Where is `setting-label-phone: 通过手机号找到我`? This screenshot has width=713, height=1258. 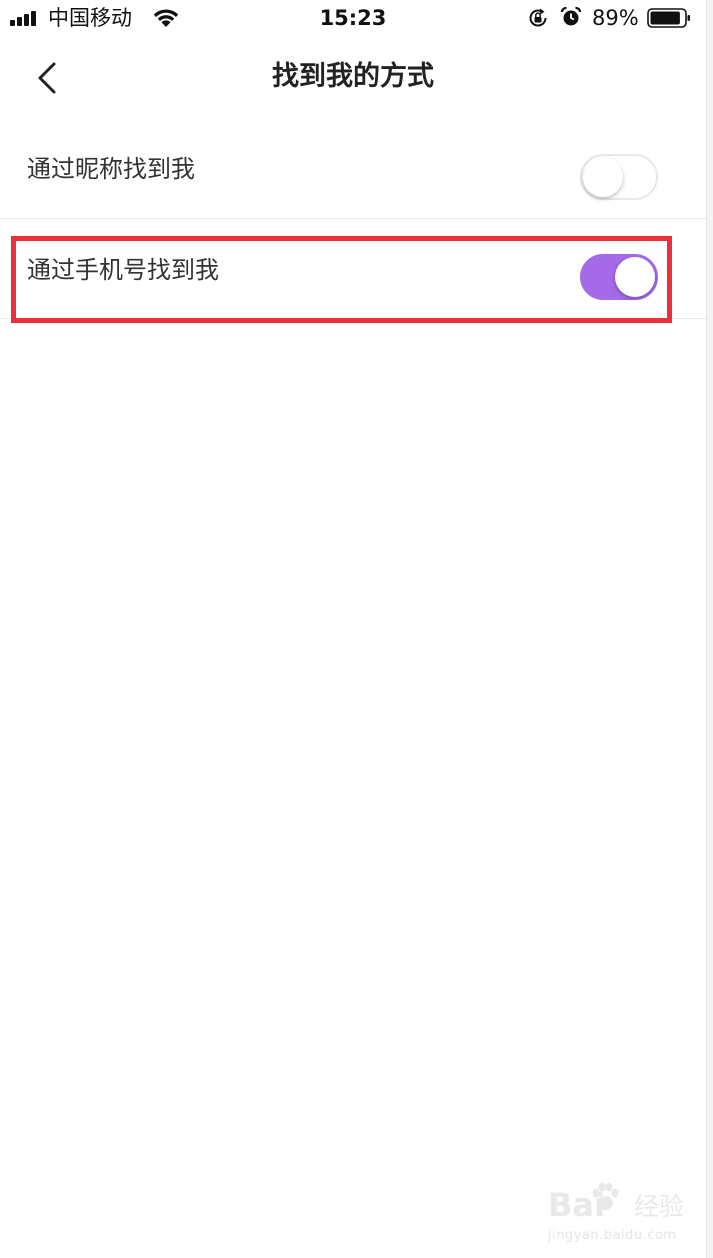 setting-label-phone: 通过手机号找到我 is located at coordinates (123, 270).